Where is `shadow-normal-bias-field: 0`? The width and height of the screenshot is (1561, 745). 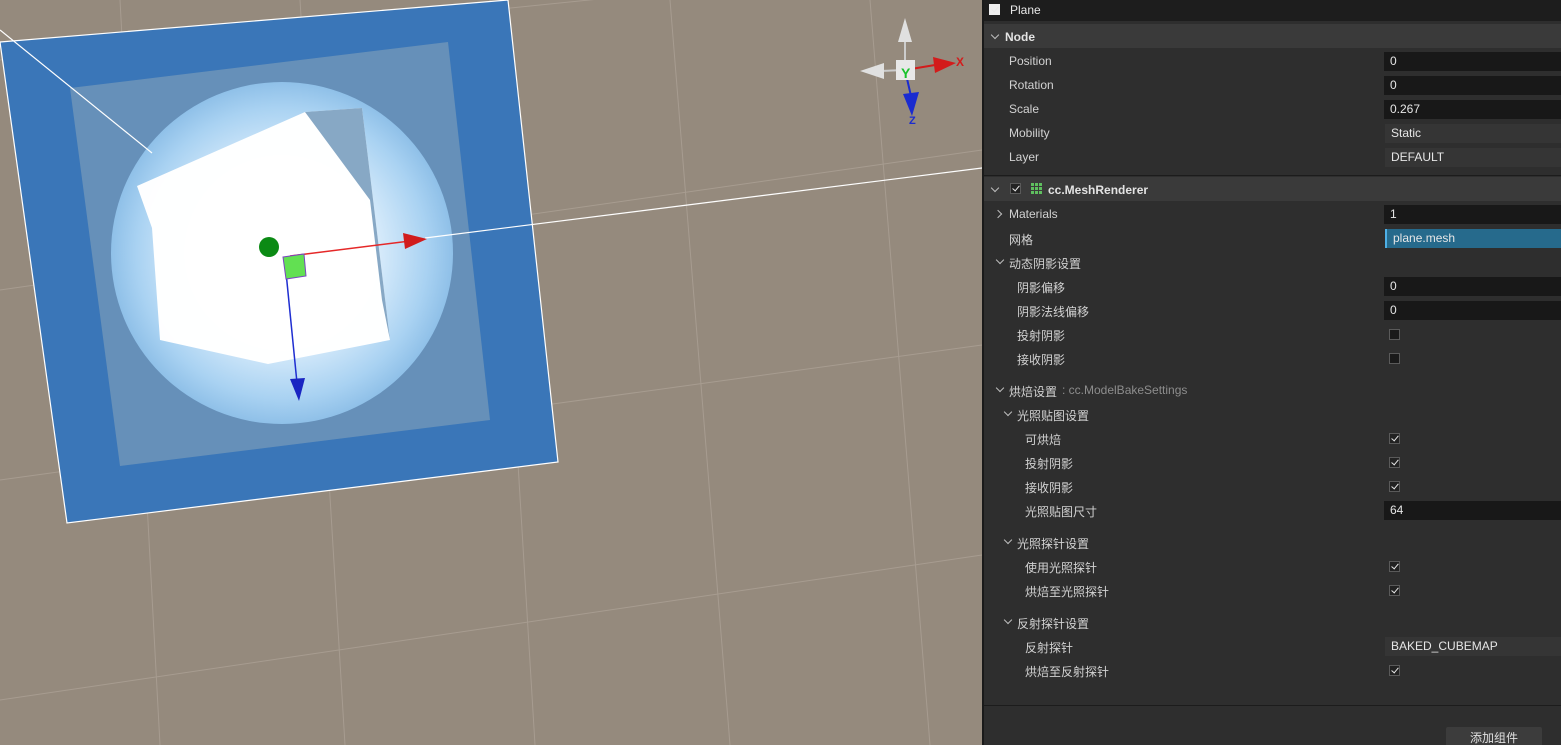 shadow-normal-bias-field: 0 is located at coordinates (1472, 310).